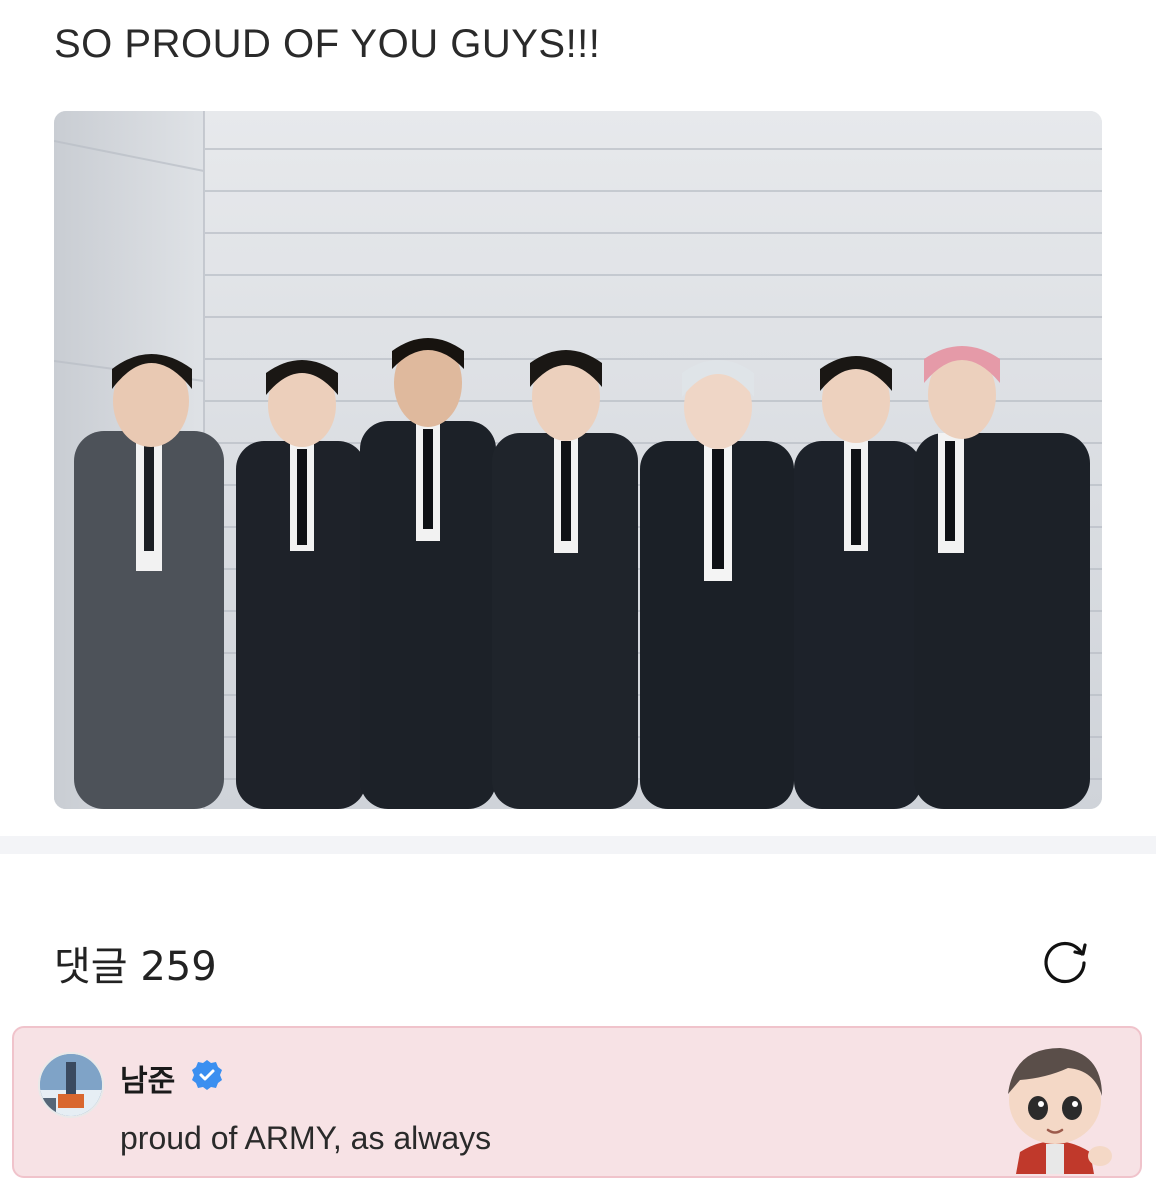 Image resolution: width=1156 pixels, height=1200 pixels. I want to click on character-sticker, so click(1055, 1104).